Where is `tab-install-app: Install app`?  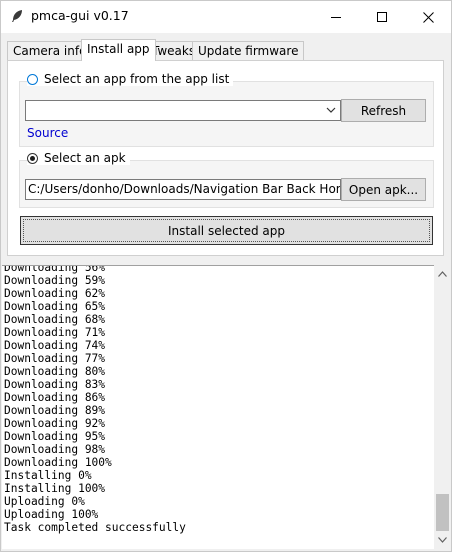
tab-install-app: Install app is located at coordinates (118, 50).